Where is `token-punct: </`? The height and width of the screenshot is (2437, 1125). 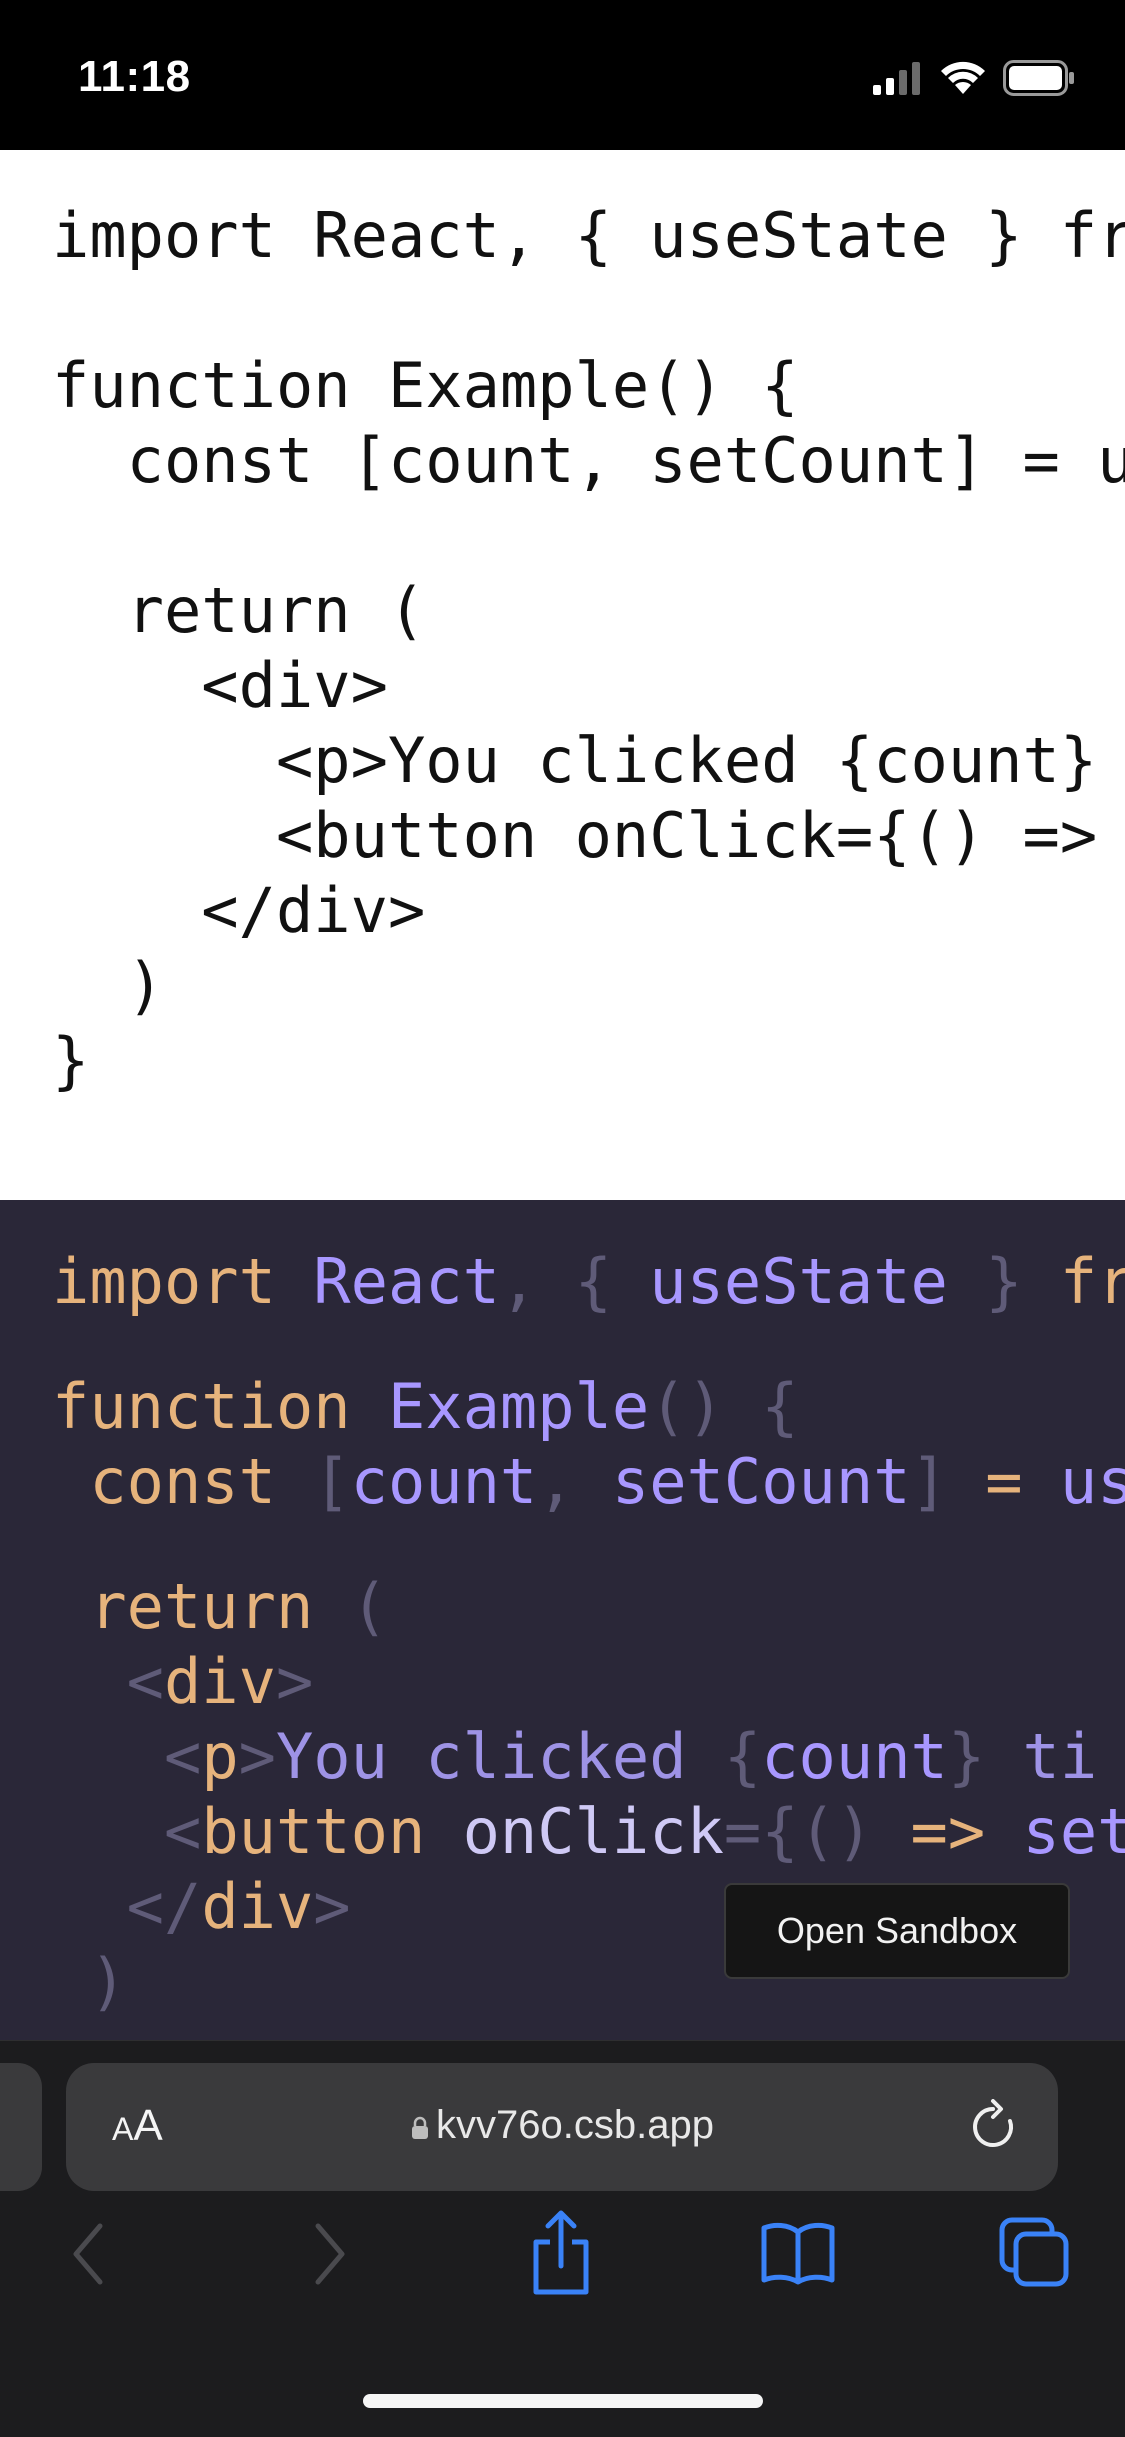 token-punct: </ is located at coordinates (164, 1906).